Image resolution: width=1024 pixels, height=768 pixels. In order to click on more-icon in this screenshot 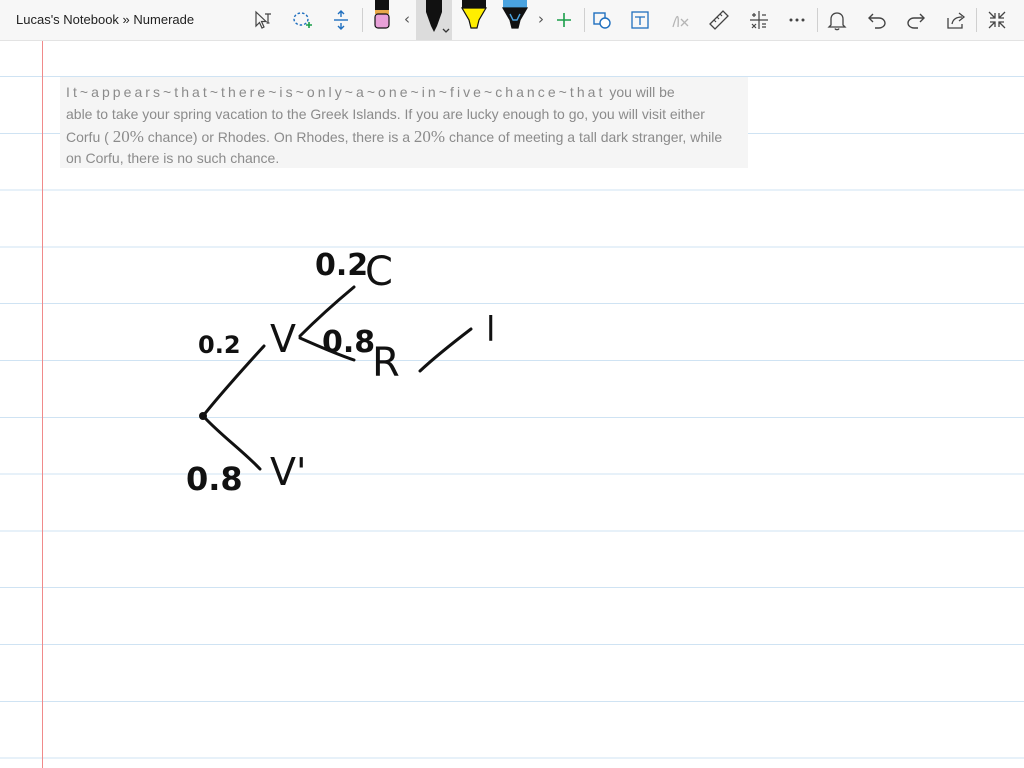, I will do `click(797, 20)`.